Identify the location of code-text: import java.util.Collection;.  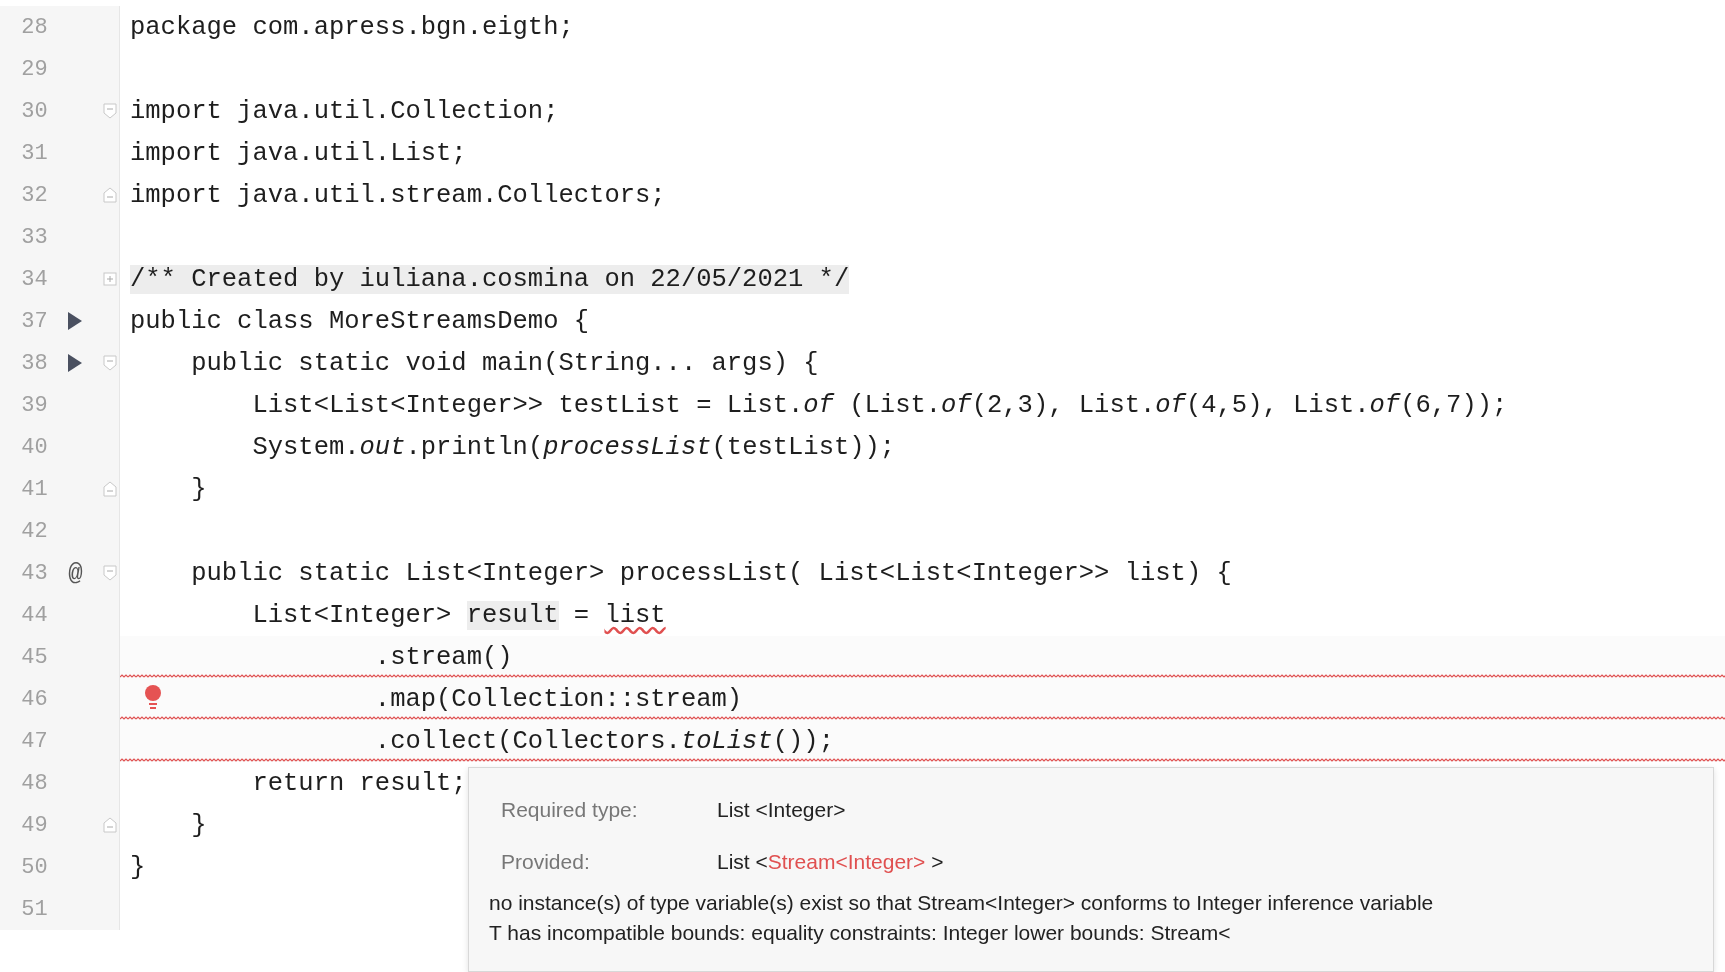
(344, 111).